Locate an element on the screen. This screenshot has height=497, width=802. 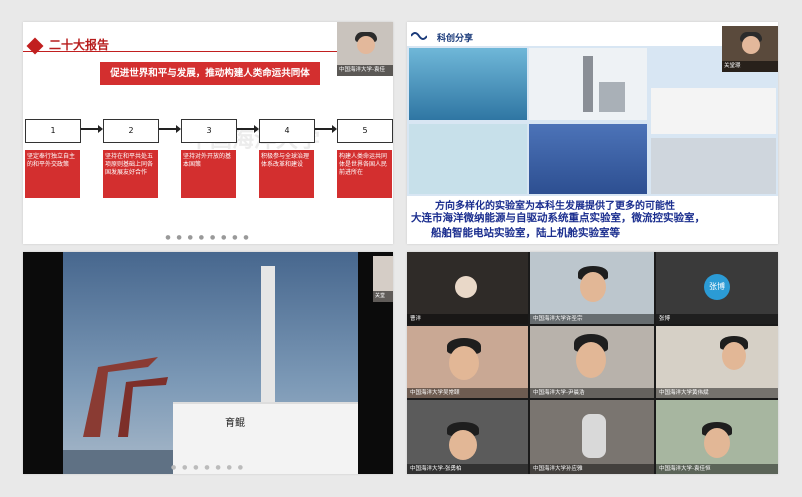
participant-name: 中国海洋大学-袁佳恒 is located at coordinates (717, 469).